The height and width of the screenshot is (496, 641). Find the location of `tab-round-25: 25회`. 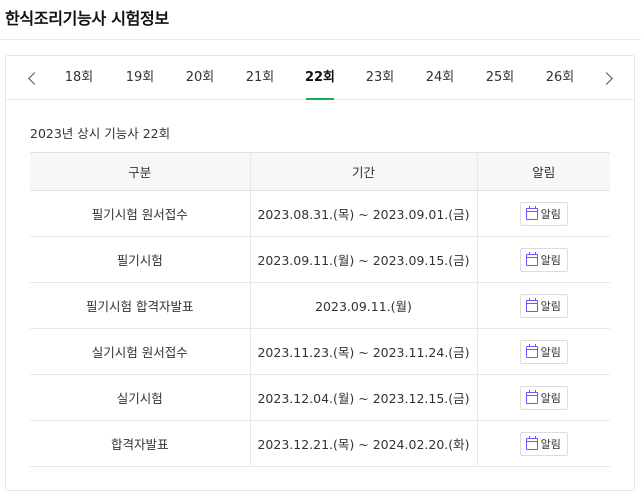

tab-round-25: 25회 is located at coordinates (500, 78).